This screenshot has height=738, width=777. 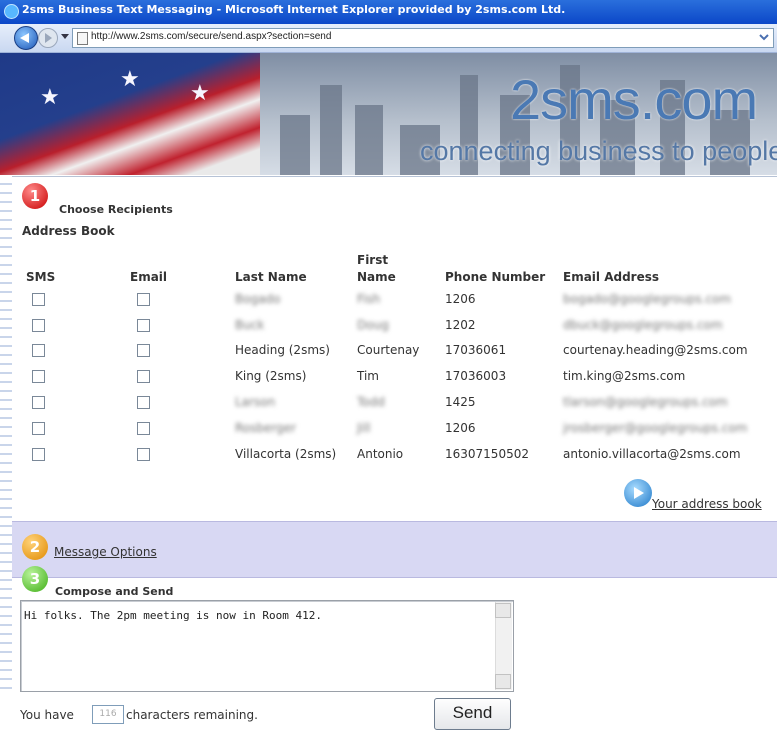 I want to click on cell-last-name: Villacorta (2sms), so click(x=286, y=454).